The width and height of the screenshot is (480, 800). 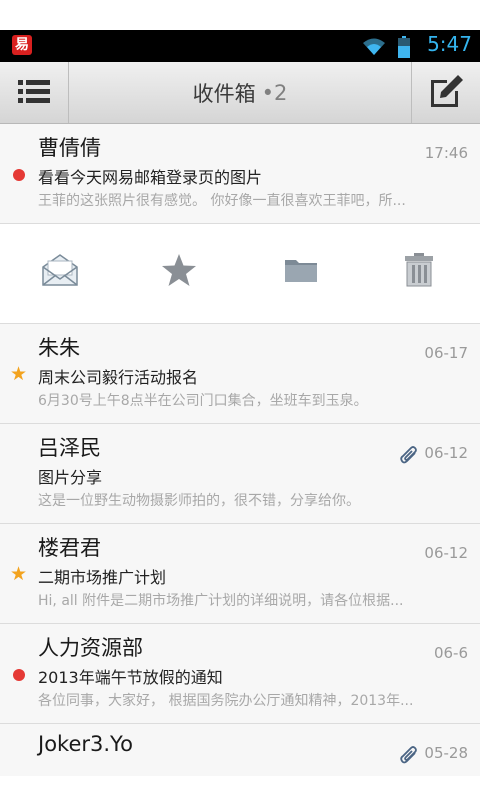 I want to click on mail-date: 17:46, so click(x=446, y=153).